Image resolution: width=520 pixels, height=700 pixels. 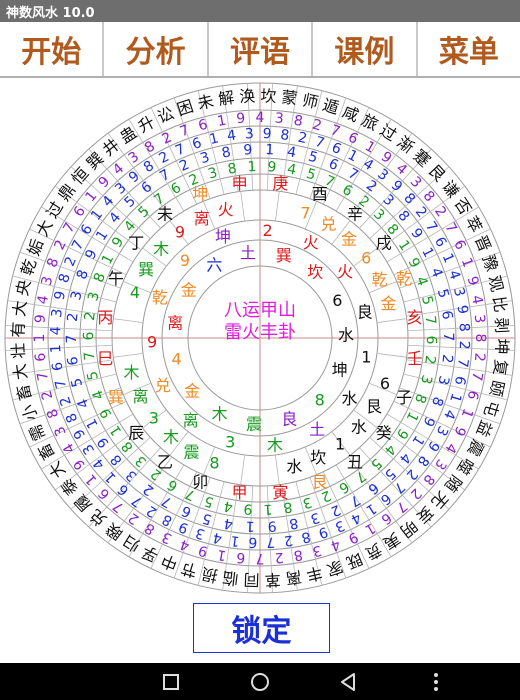 What do you see at coordinates (318, 457) in the screenshot?
I see `palace-label: 坎` at bounding box center [318, 457].